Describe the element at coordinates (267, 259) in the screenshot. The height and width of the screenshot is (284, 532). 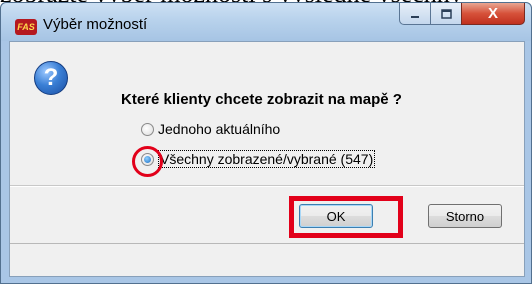
I see `status-bar` at that location.